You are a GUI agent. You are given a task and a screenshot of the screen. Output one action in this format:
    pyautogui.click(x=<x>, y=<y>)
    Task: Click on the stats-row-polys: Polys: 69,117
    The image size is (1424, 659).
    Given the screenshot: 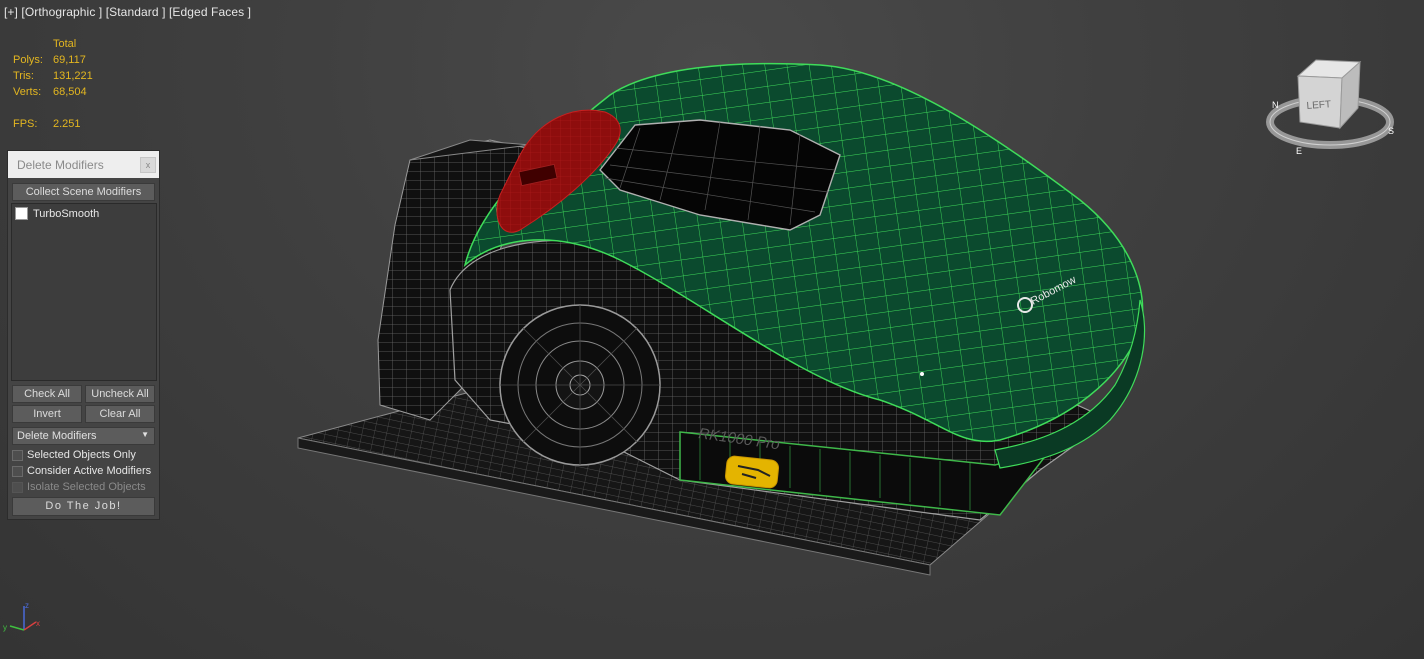 What is the action you would take?
    pyautogui.click(x=49, y=60)
    